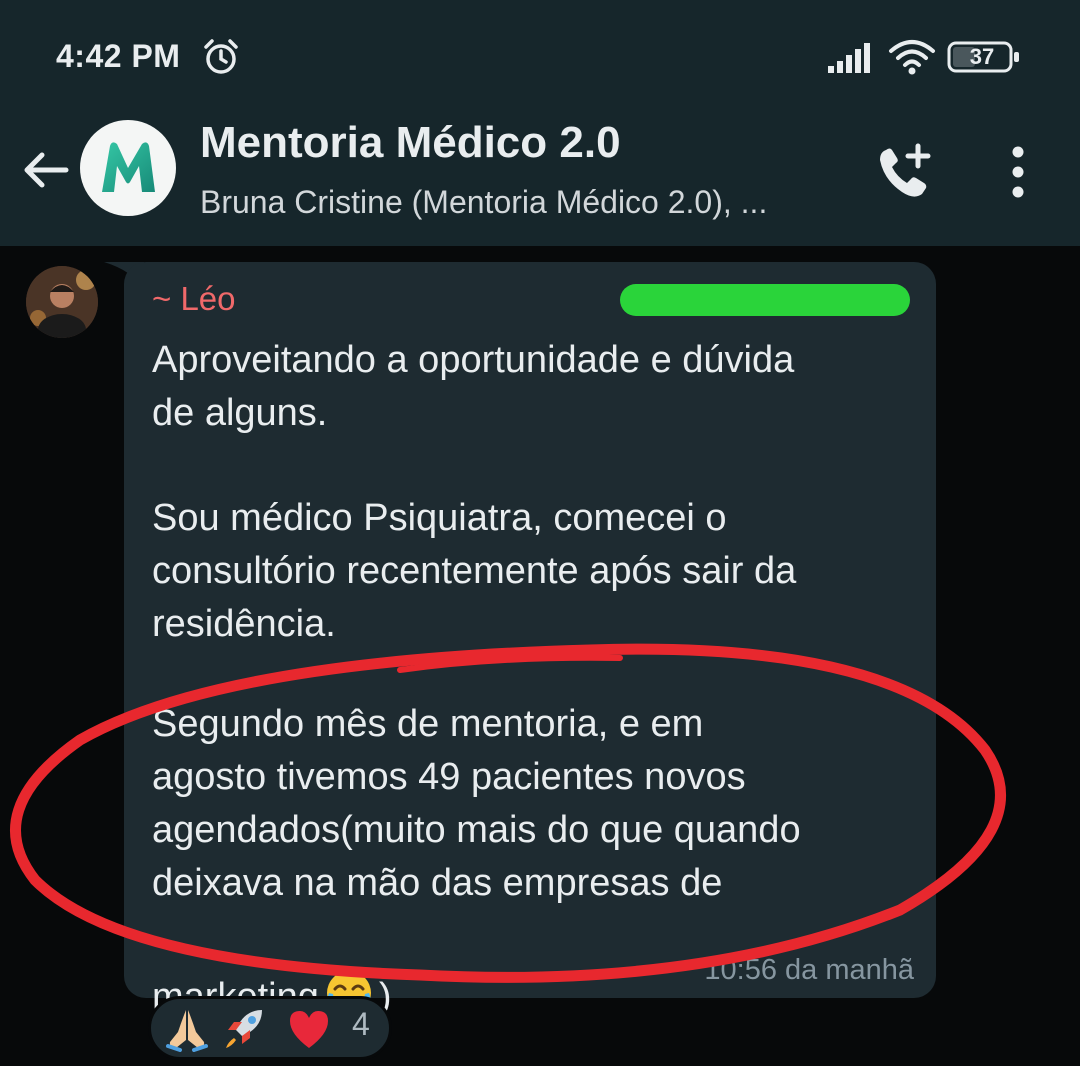  I want to click on person-photo-icon, so click(62, 302).